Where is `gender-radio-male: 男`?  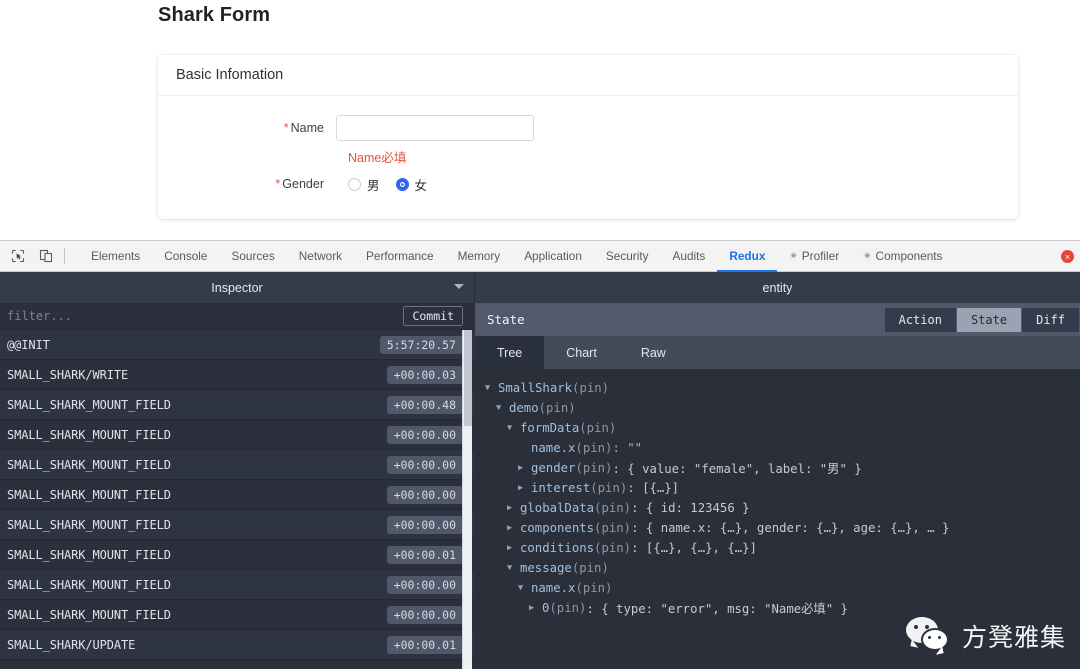
gender-radio-male: 男 is located at coordinates (364, 184).